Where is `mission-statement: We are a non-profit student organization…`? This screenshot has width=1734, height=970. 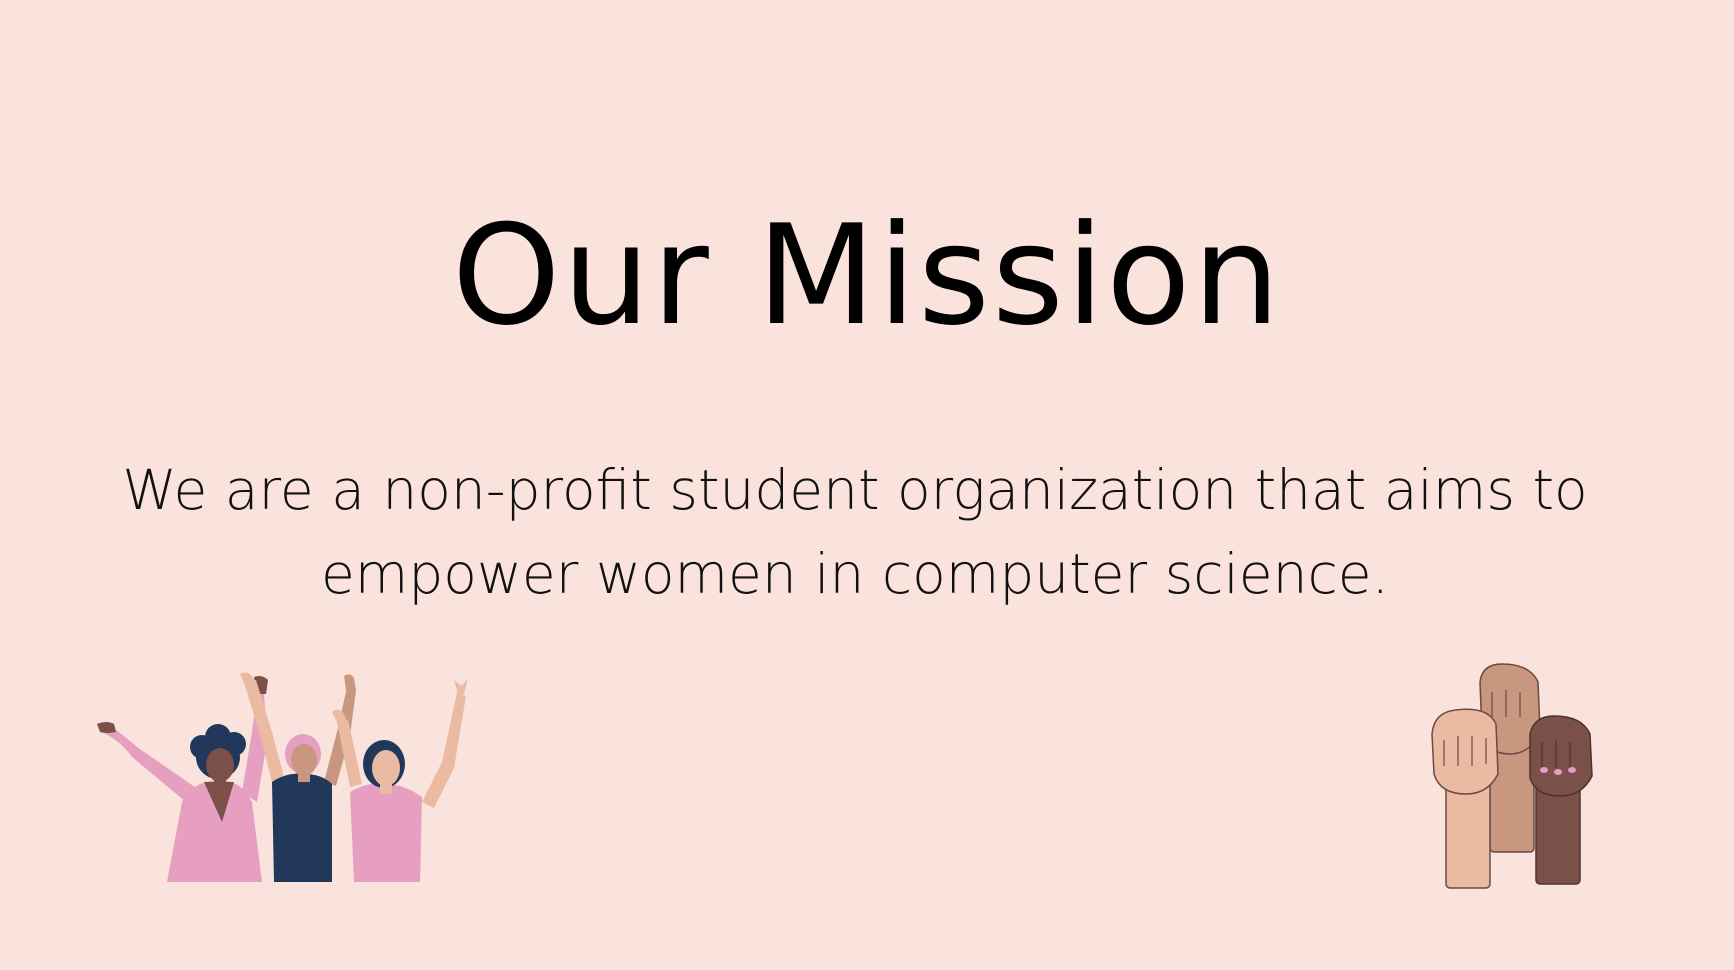
mission-statement: We are a non-profit student organization… is located at coordinates (855, 532).